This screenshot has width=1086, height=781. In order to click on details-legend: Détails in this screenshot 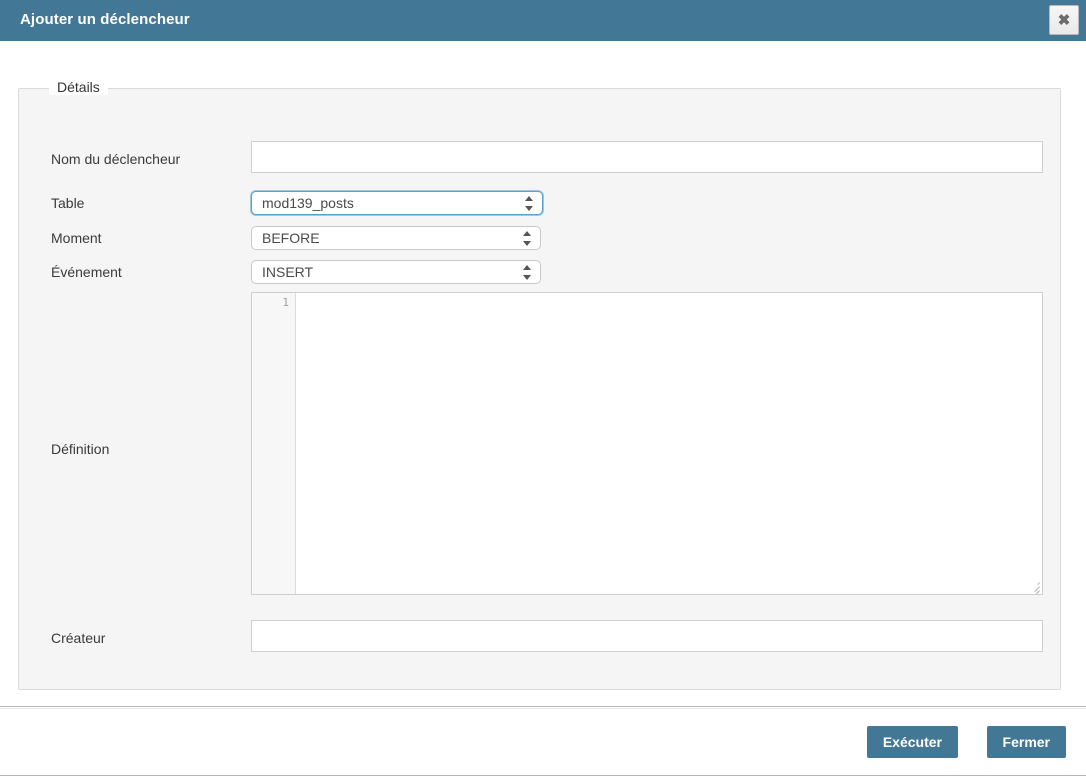, I will do `click(78, 87)`.